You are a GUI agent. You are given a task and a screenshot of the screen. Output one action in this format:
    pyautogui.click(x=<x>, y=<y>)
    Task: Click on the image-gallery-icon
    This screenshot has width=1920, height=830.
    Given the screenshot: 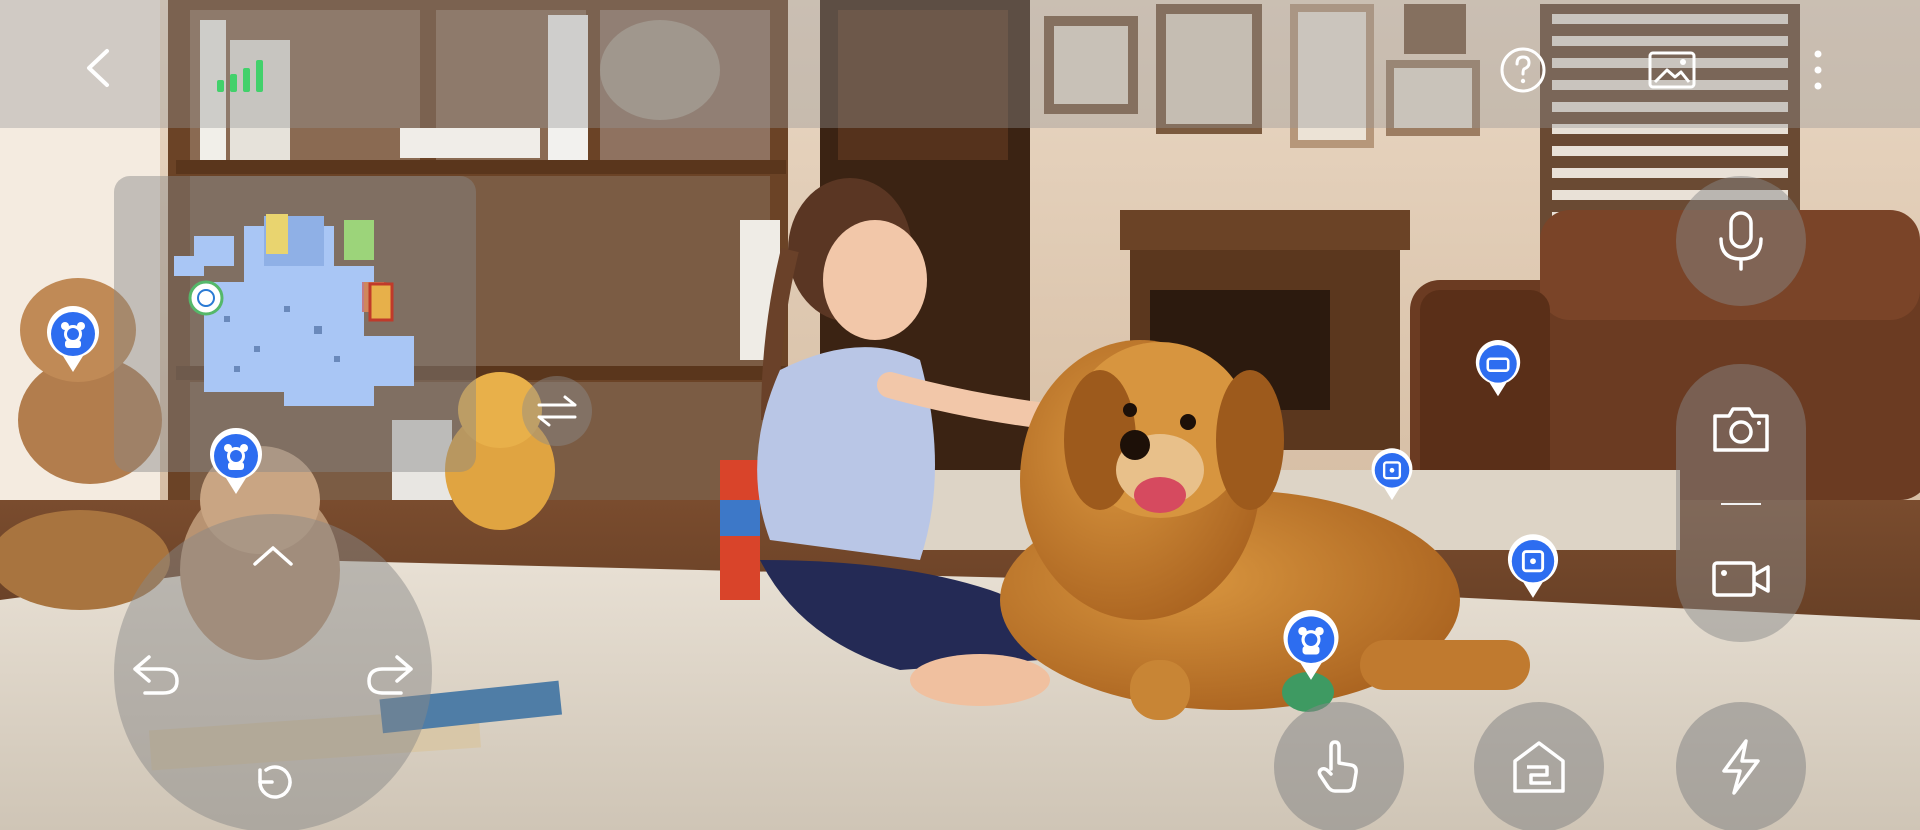 What is the action you would take?
    pyautogui.click(x=1672, y=70)
    